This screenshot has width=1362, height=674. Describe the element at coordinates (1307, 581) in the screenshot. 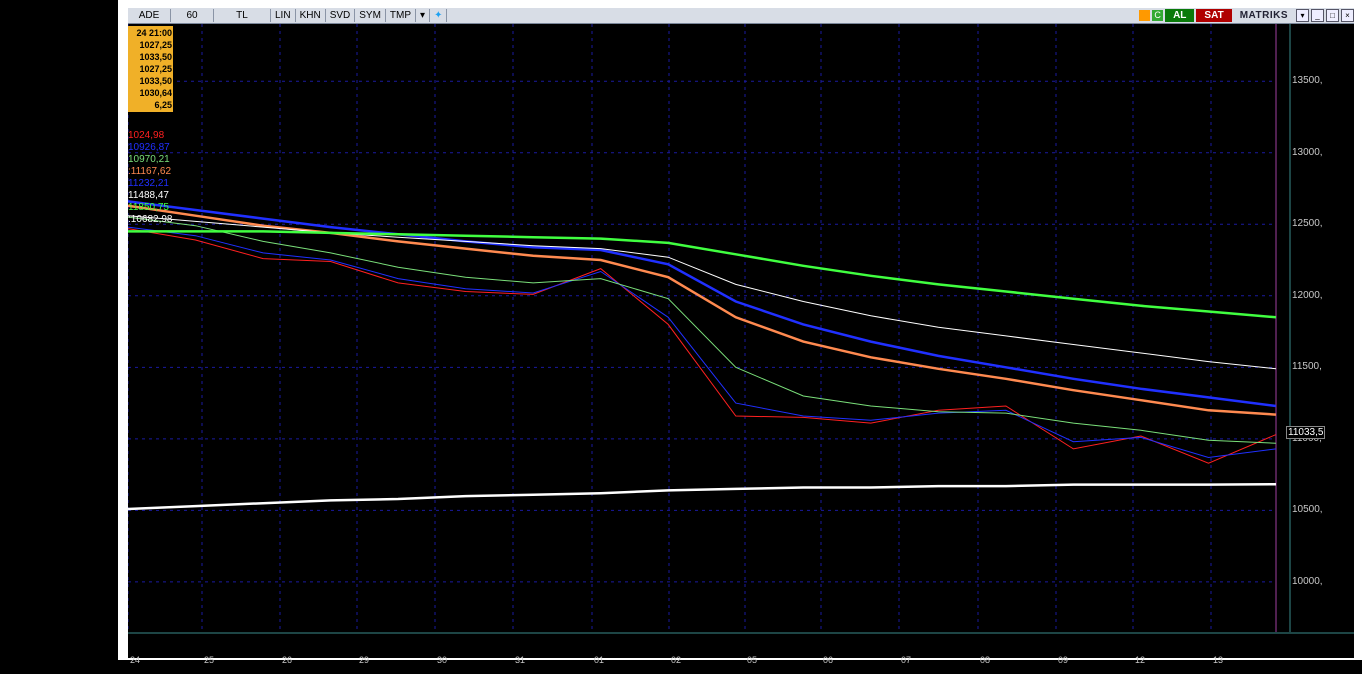

I see `y-tick-label: 10000,` at that location.